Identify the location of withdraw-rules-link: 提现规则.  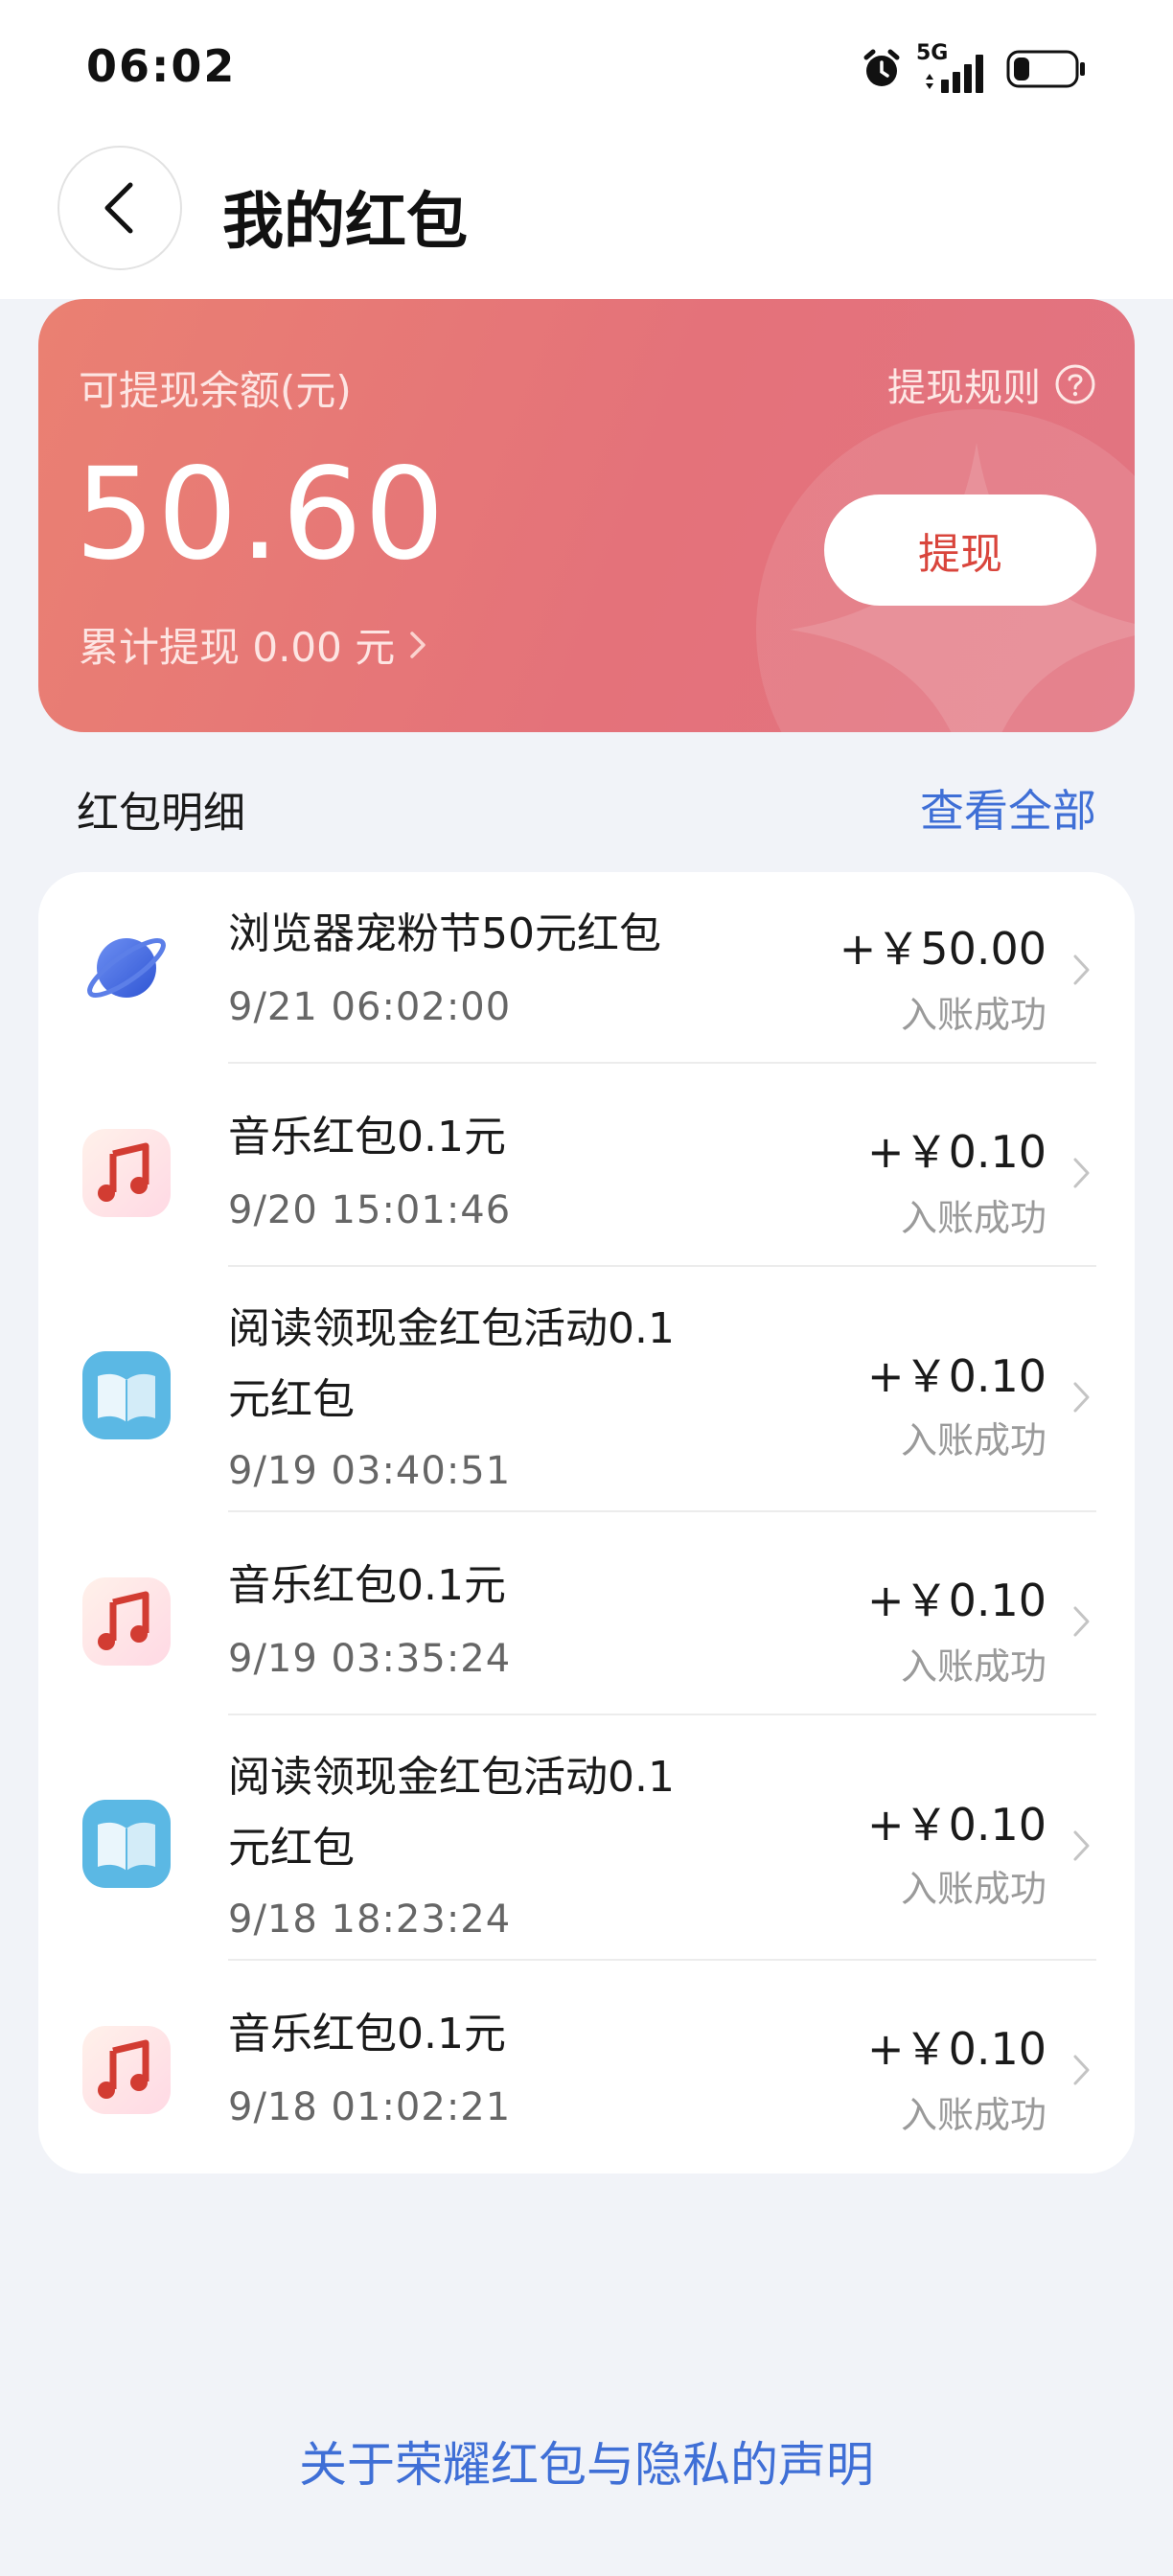
(992, 384).